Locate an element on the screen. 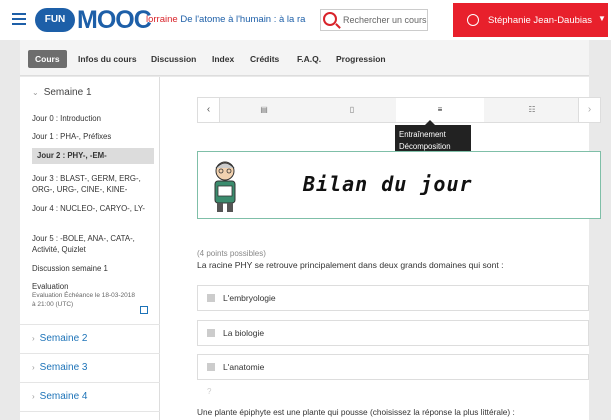 Image resolution: width=611 pixels, height=420 pixels. tab-credits: Crédits is located at coordinates (264, 59).